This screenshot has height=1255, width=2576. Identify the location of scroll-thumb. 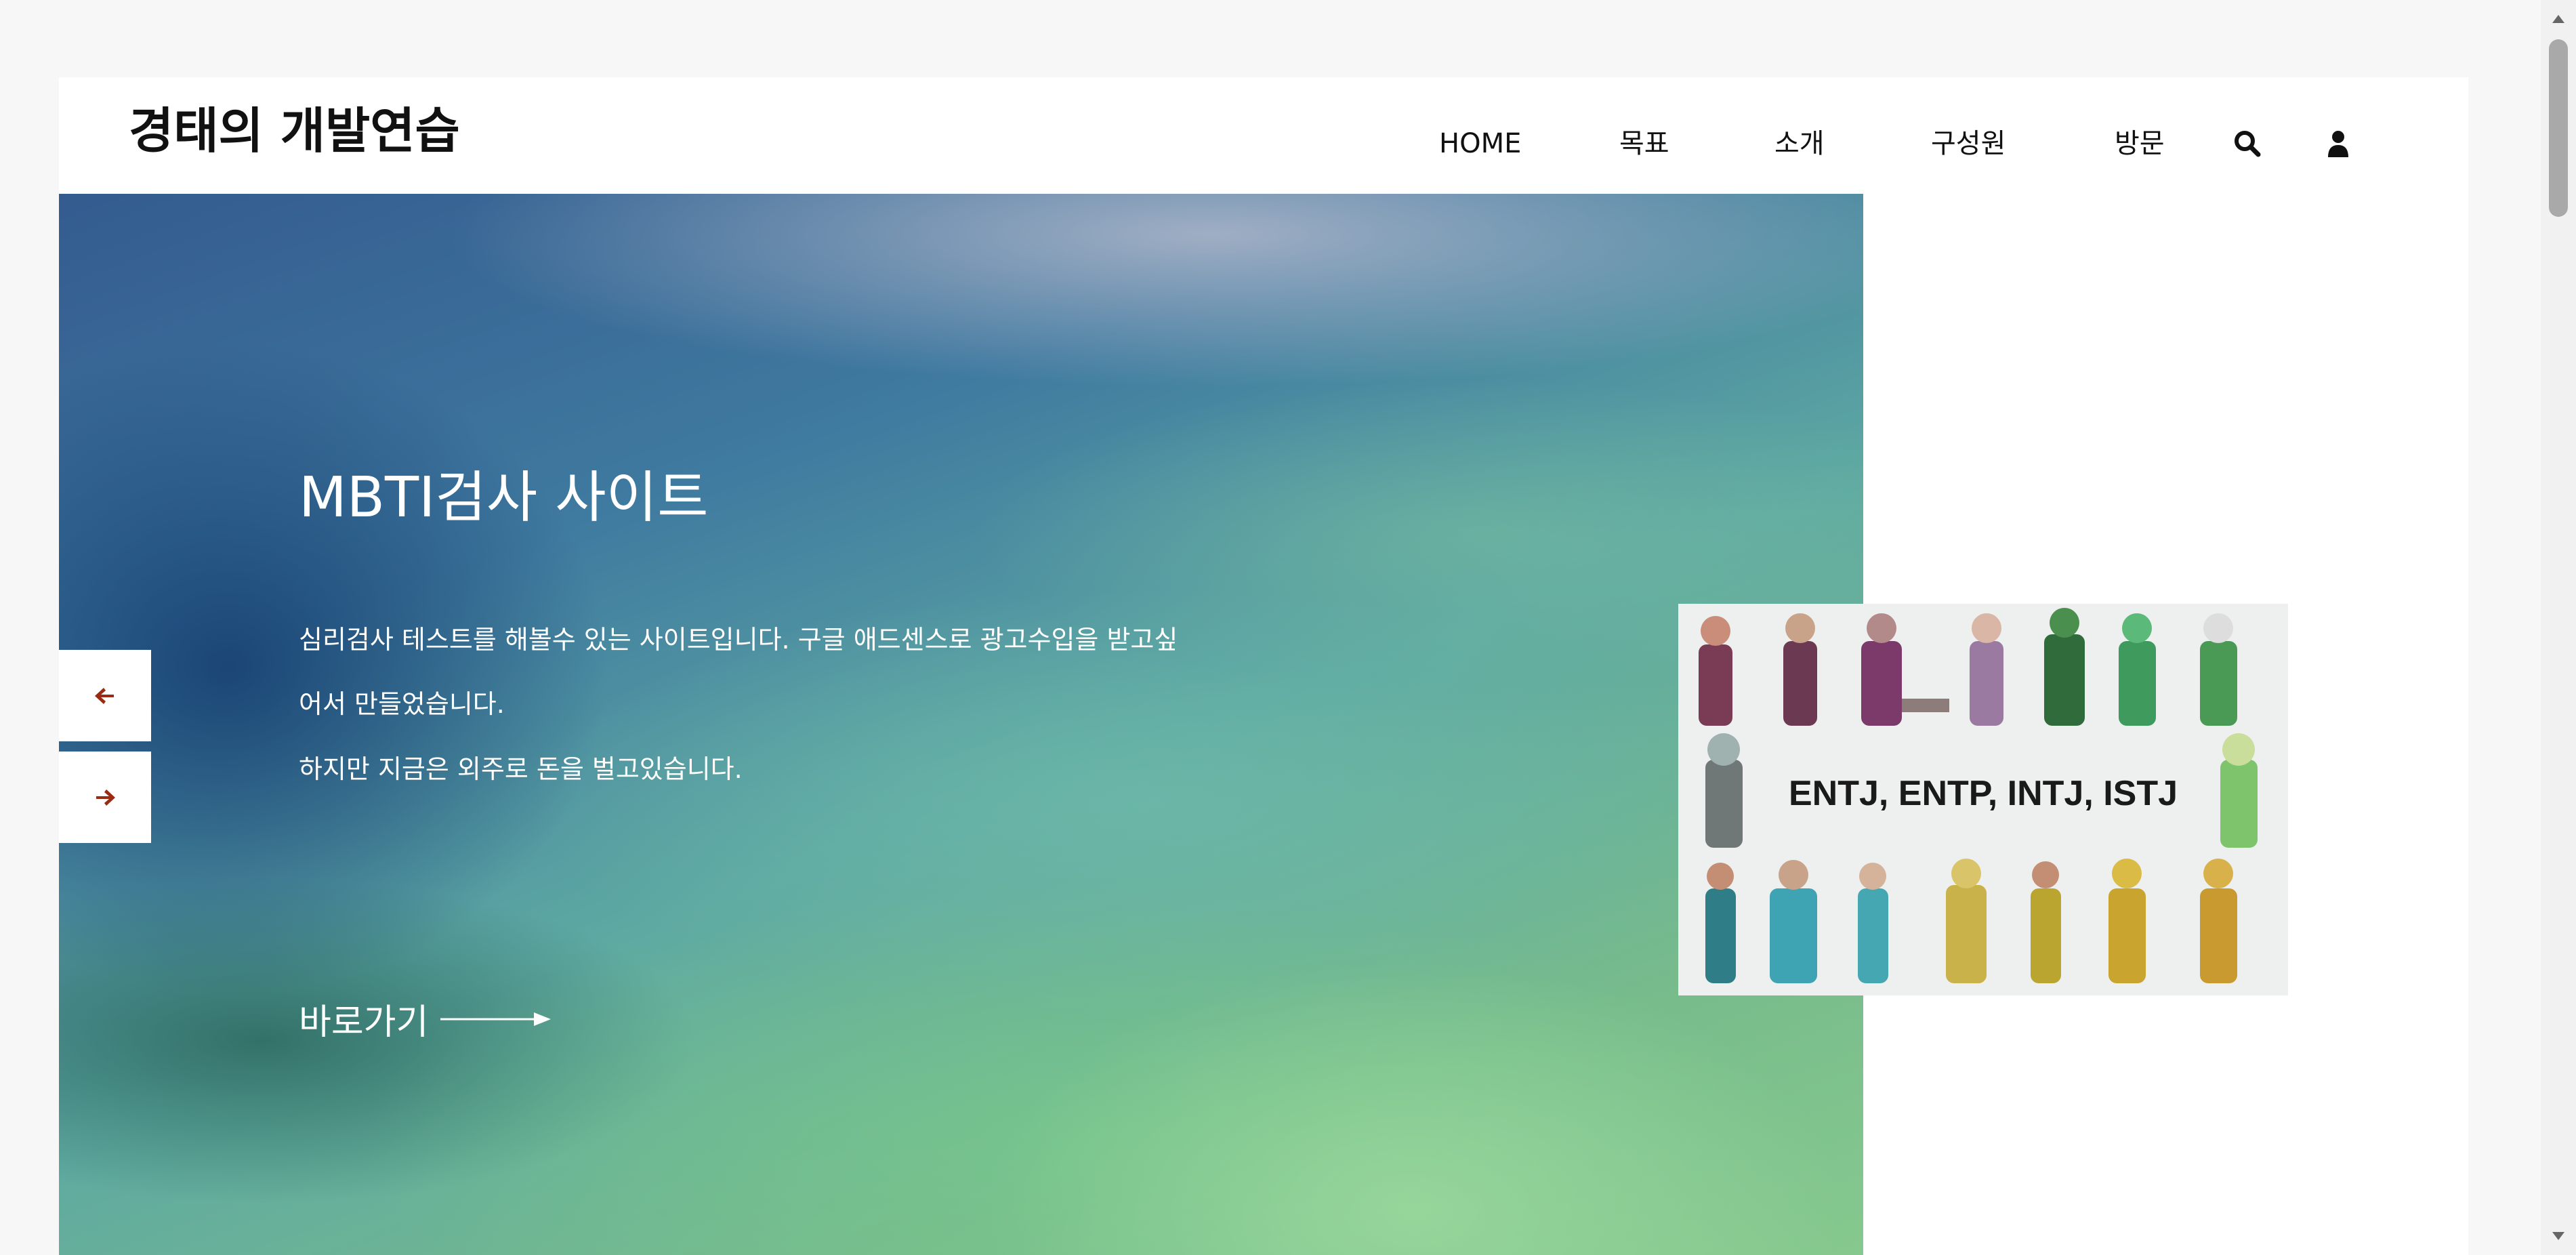
(2558, 128).